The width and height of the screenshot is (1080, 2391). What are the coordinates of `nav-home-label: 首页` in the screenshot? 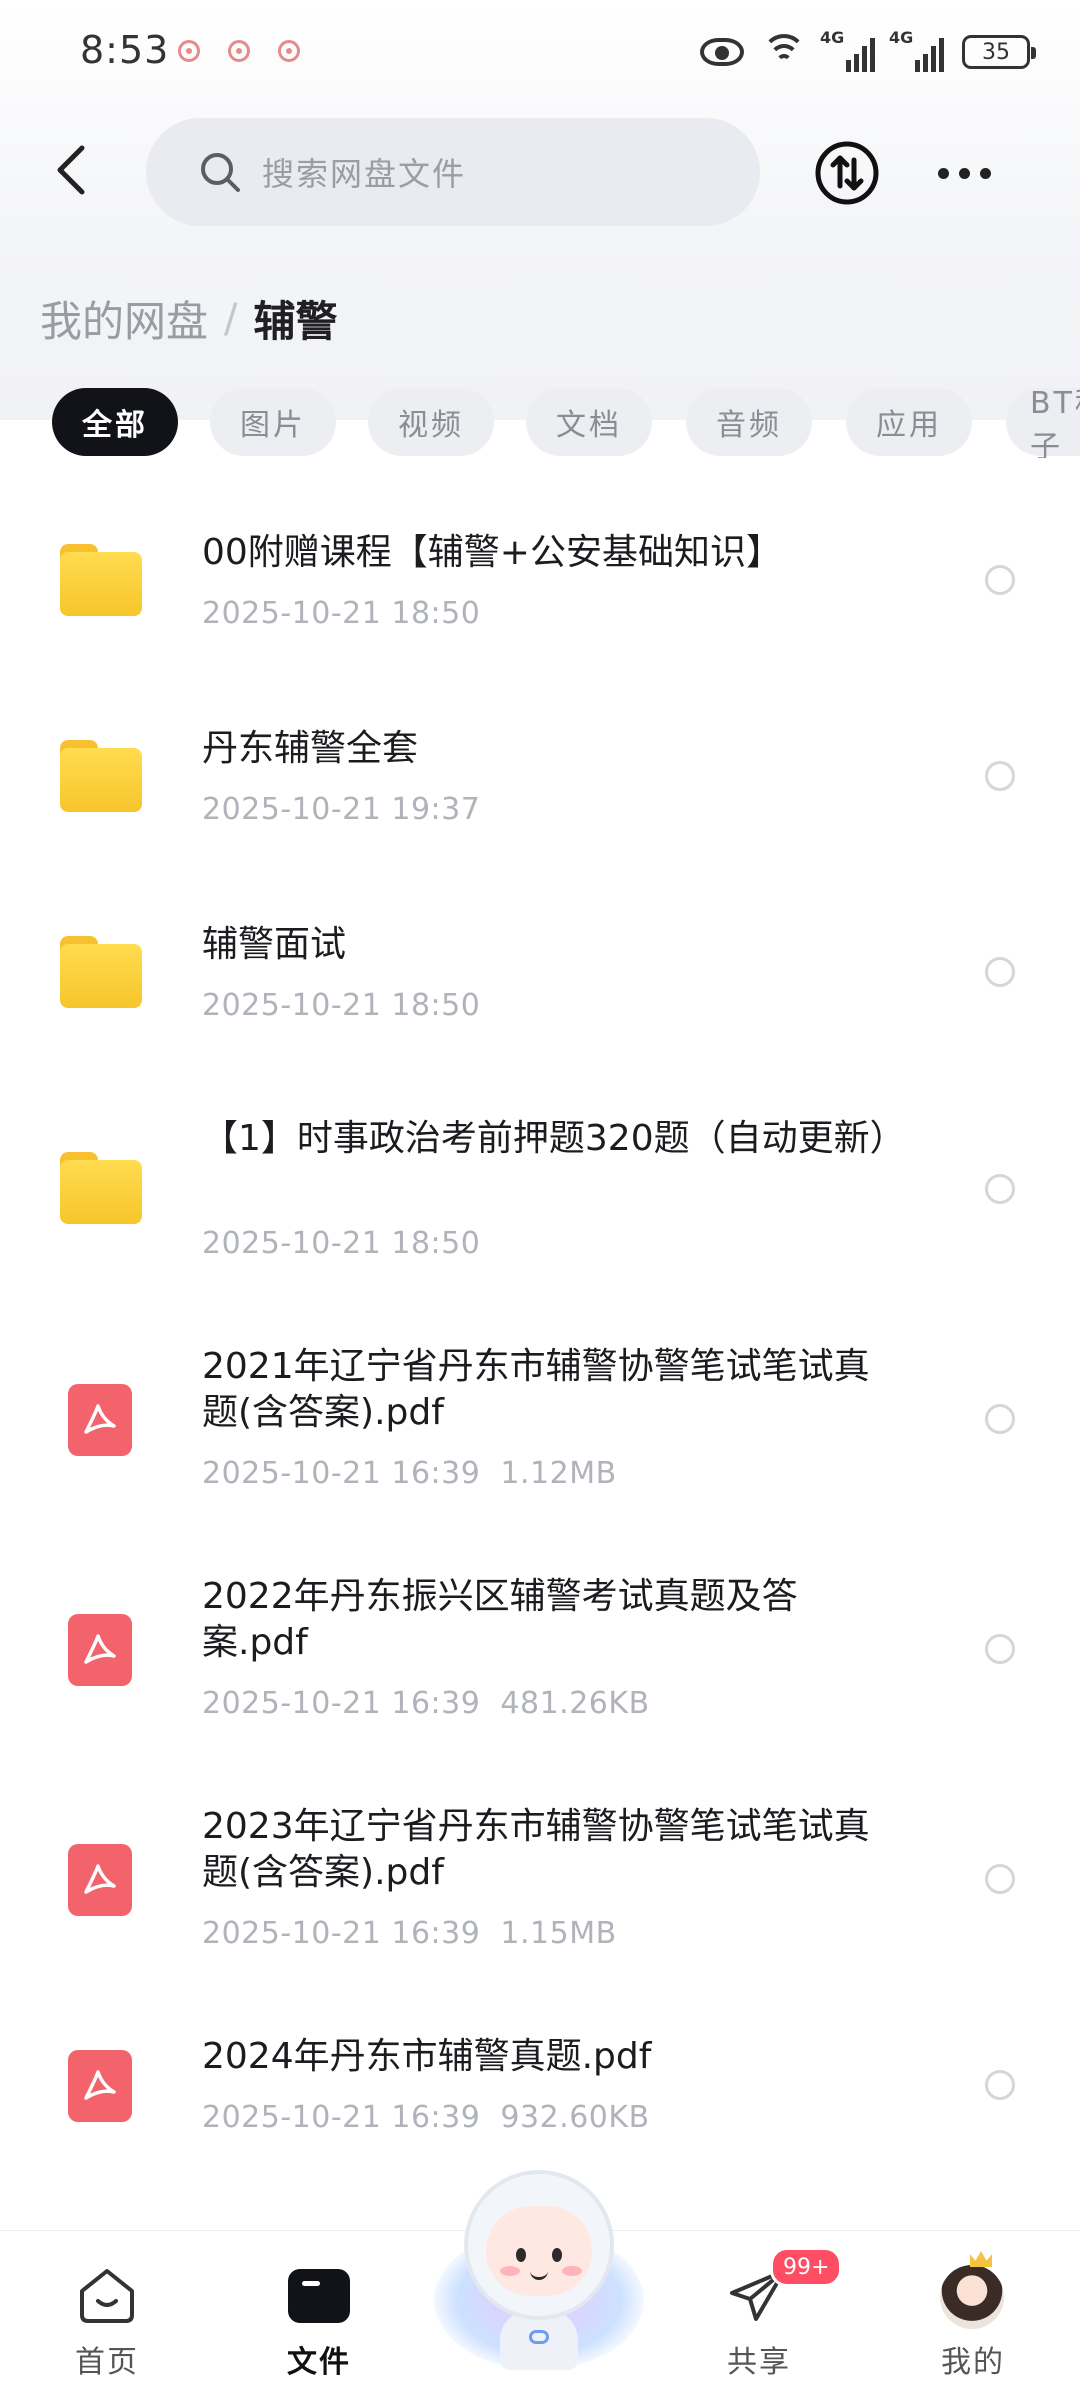 It's located at (107, 2362).